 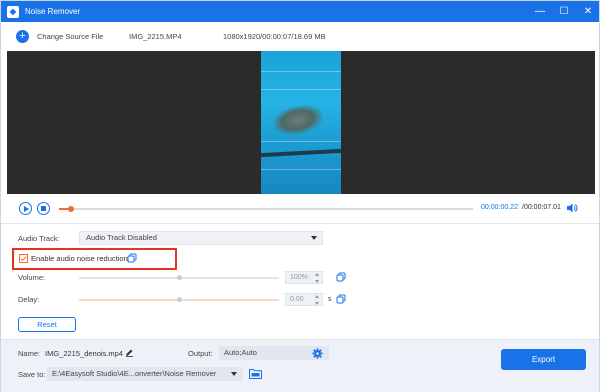 I want to click on progress-thumb, so click(x=71, y=209).